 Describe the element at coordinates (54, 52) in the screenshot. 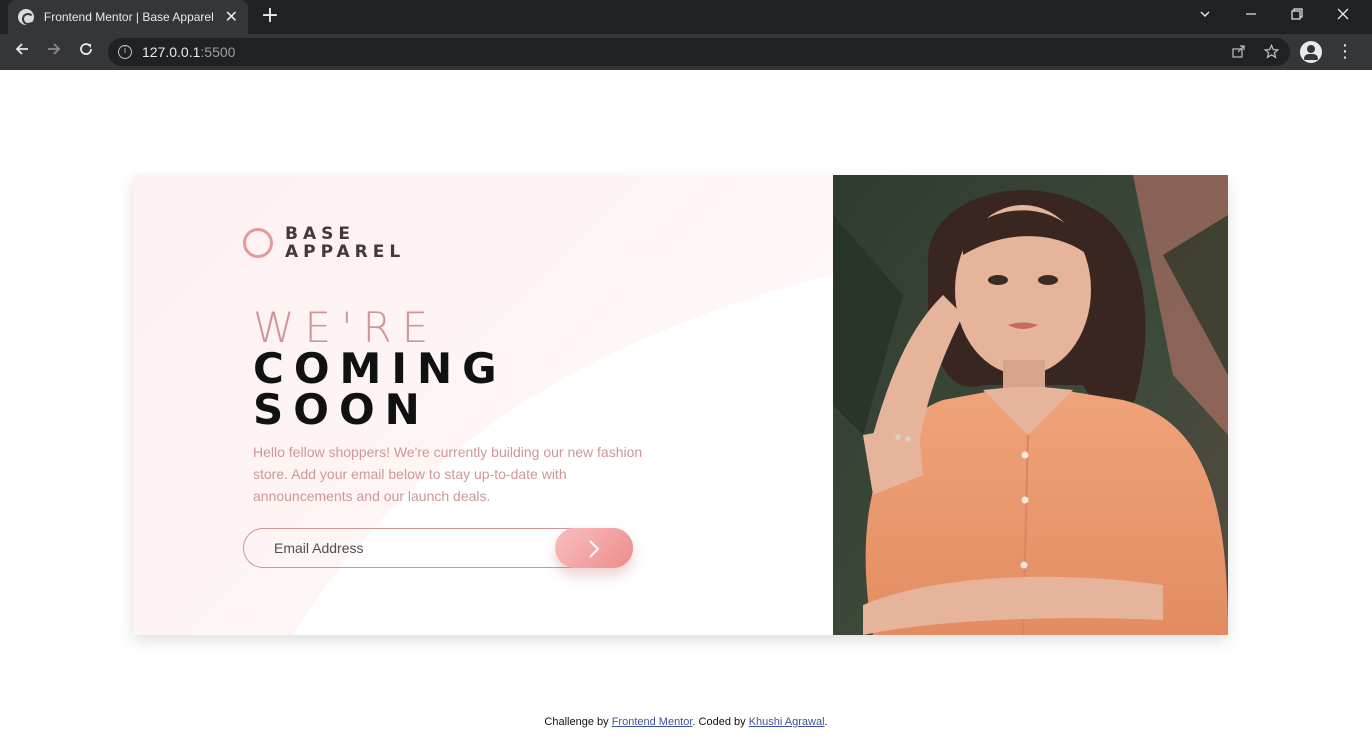

I see `forward-icon` at that location.